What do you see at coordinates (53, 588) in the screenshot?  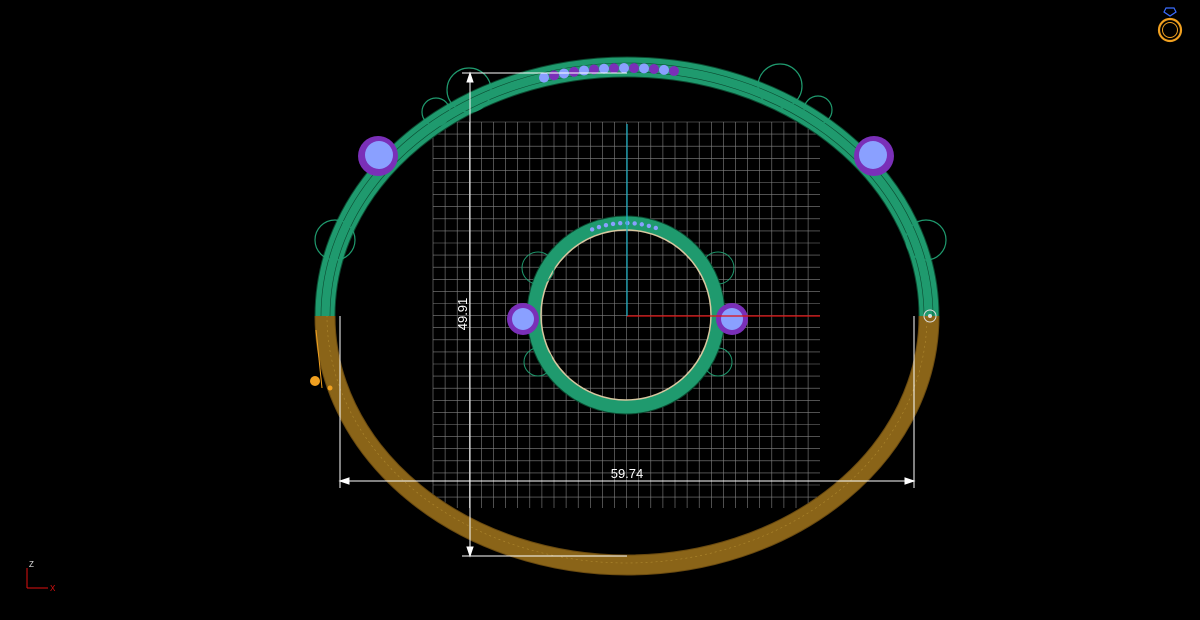 I see `axis-x-label: X` at bounding box center [53, 588].